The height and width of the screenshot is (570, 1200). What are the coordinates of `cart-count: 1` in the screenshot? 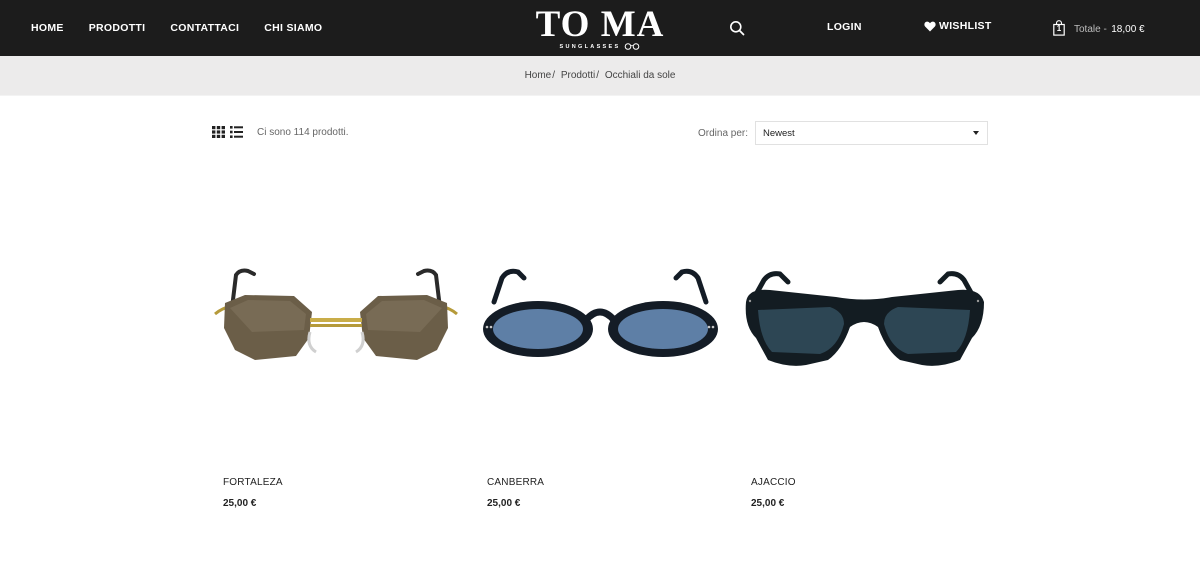 It's located at (1059, 28).